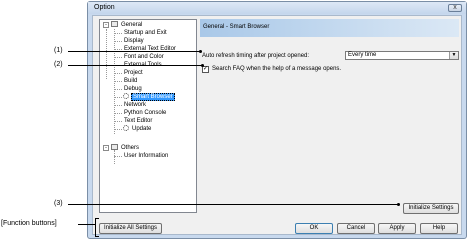 Image resolution: width=474 pixels, height=241 pixels. What do you see at coordinates (455, 8) in the screenshot?
I see `close-button: x` at bounding box center [455, 8].